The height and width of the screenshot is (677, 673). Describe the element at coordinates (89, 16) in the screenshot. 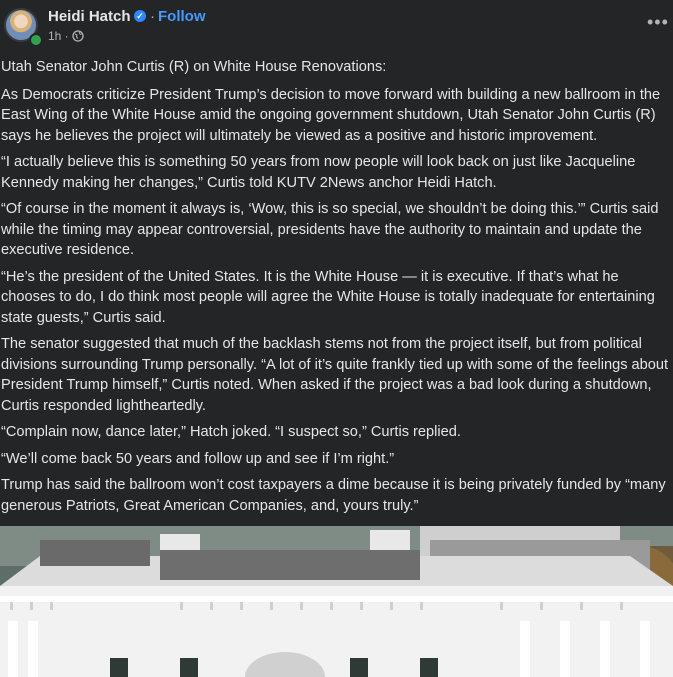

I see `author-name: Heidi Hatch` at that location.